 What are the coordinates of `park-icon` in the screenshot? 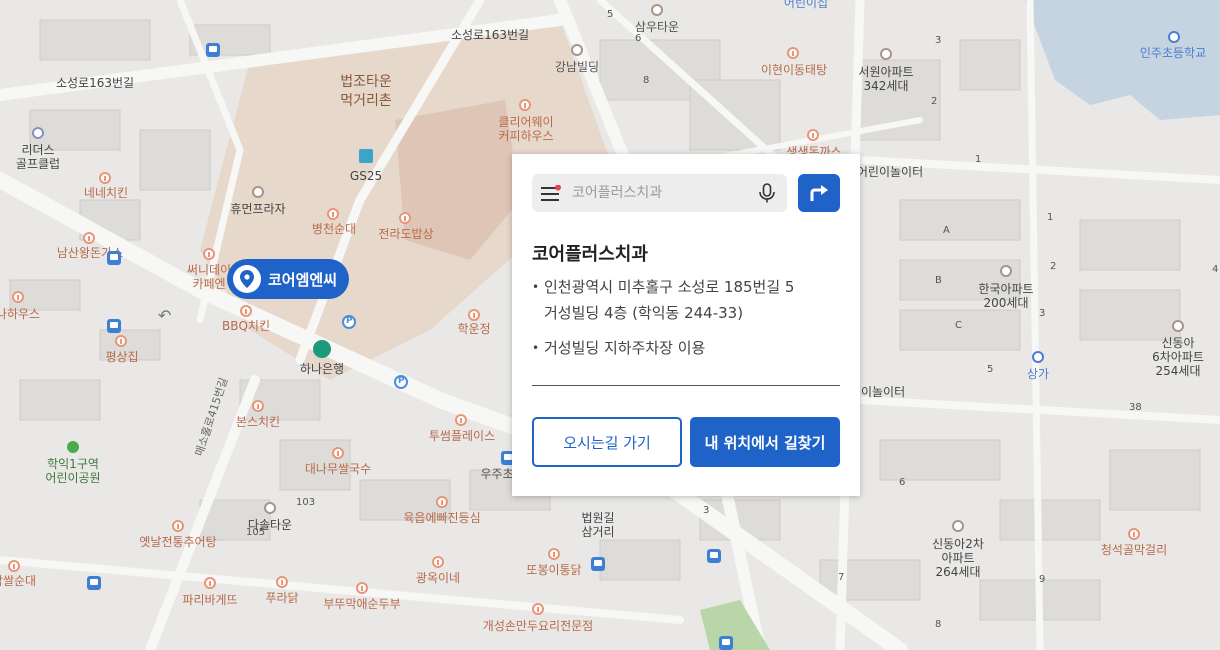 It's located at (73, 447).